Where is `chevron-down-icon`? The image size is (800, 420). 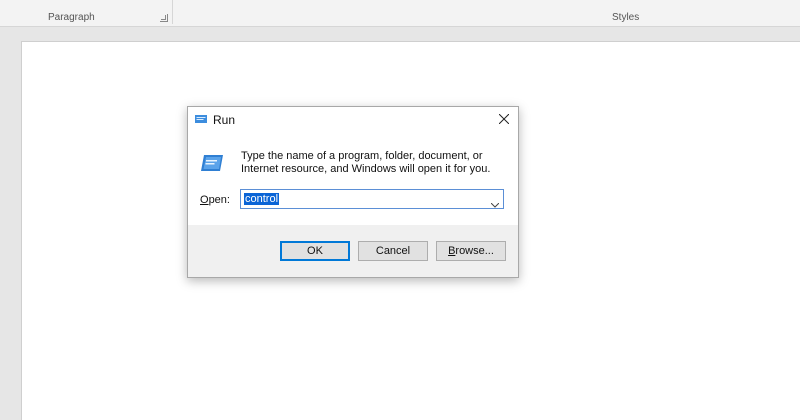 chevron-down-icon is located at coordinates (495, 204).